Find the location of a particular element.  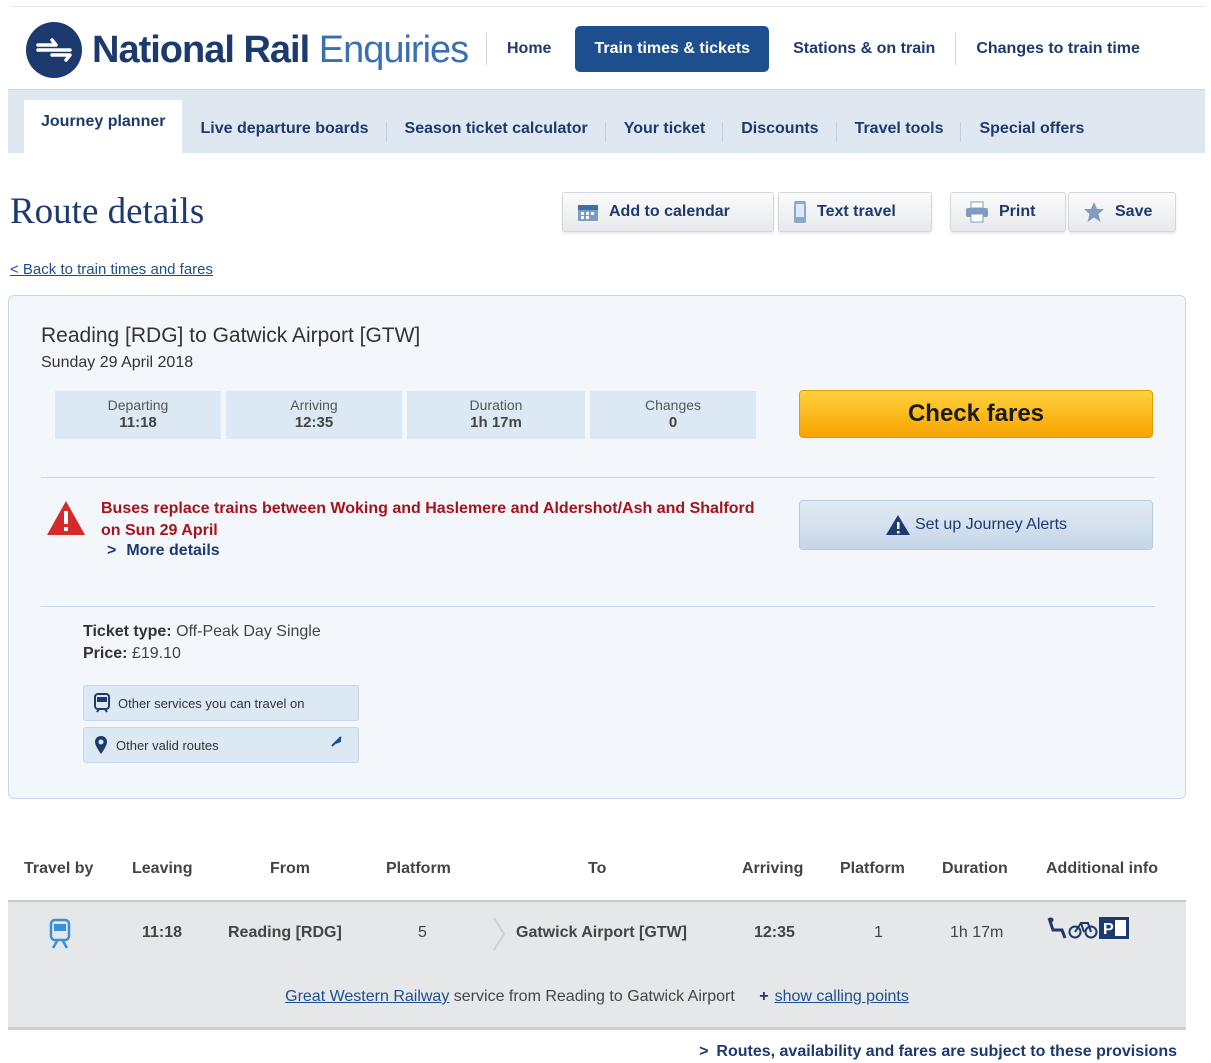

other-services-button: Other services you can travel on is located at coordinates (221, 703).